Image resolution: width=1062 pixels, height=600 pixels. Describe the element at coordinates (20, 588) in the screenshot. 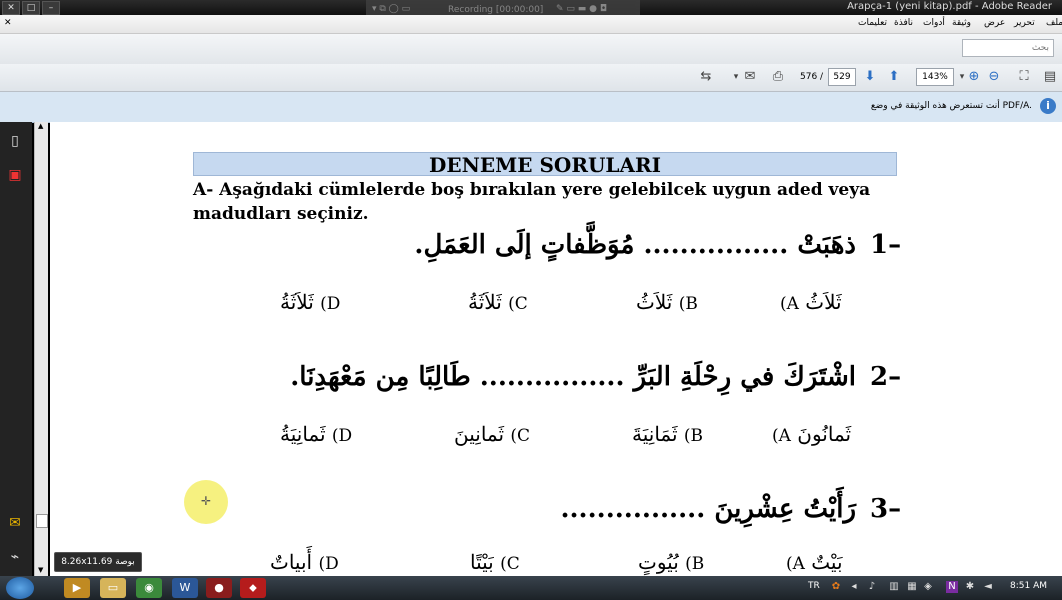

I see `start-button` at that location.